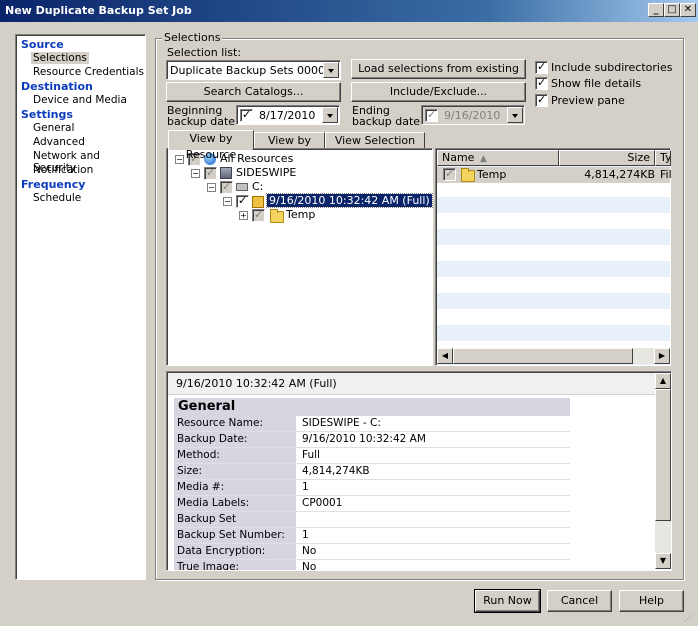 The height and width of the screenshot is (626, 698). What do you see at coordinates (431, 115) in the screenshot?
I see `ending-date-checkbox` at bounding box center [431, 115].